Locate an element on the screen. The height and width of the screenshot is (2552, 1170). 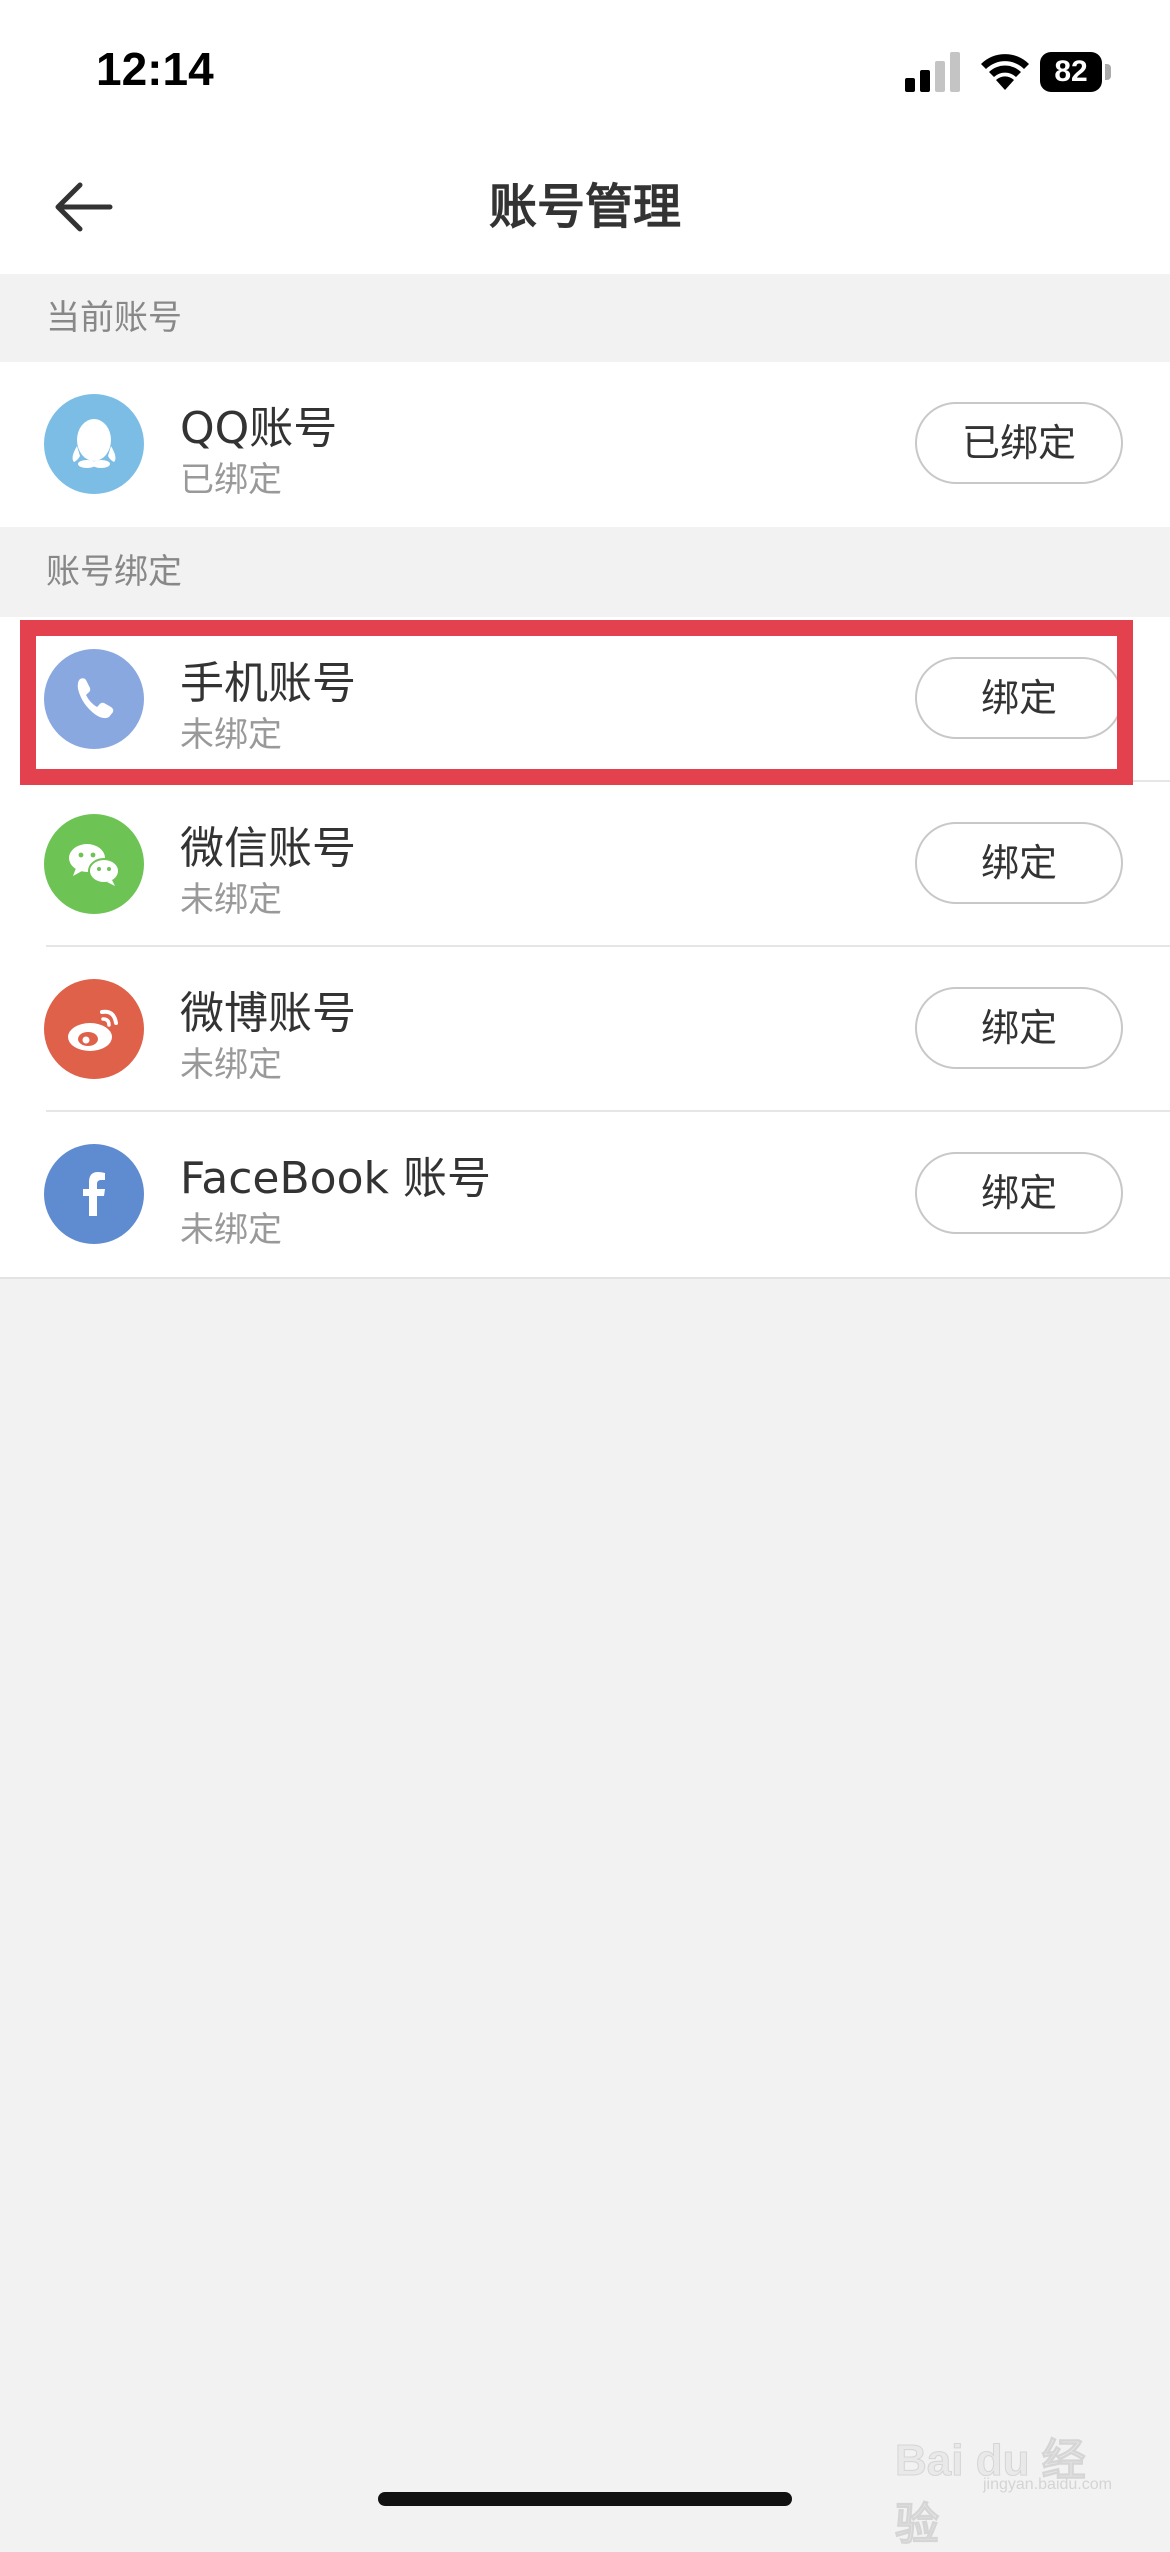
bind-wechat-button: 绑定 is located at coordinates (1019, 863).